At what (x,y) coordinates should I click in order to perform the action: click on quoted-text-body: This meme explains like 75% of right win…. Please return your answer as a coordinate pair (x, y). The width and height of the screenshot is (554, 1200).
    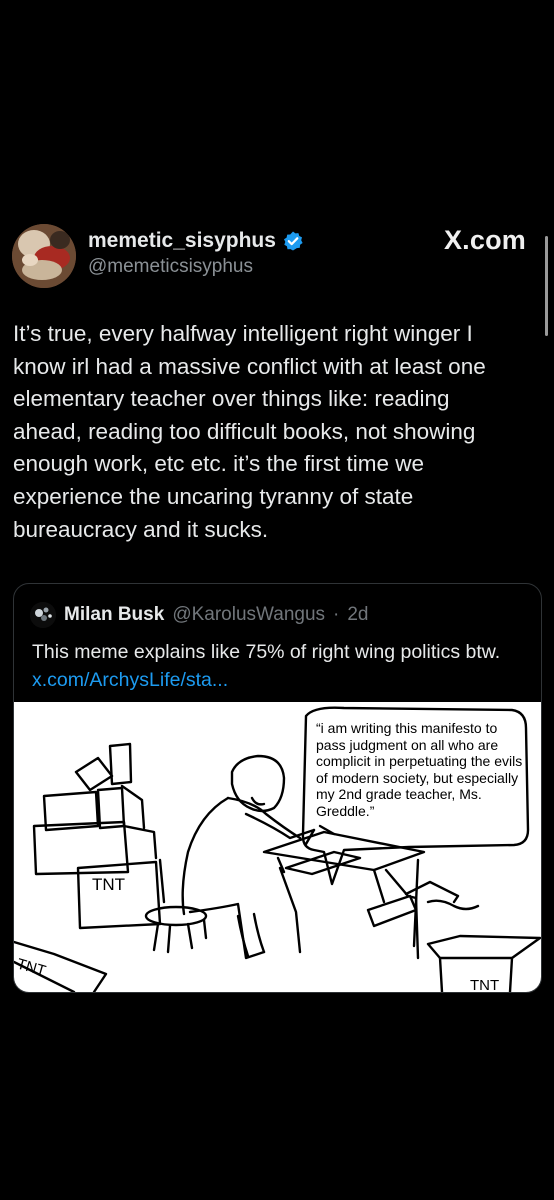
    Looking at the image, I should click on (266, 652).